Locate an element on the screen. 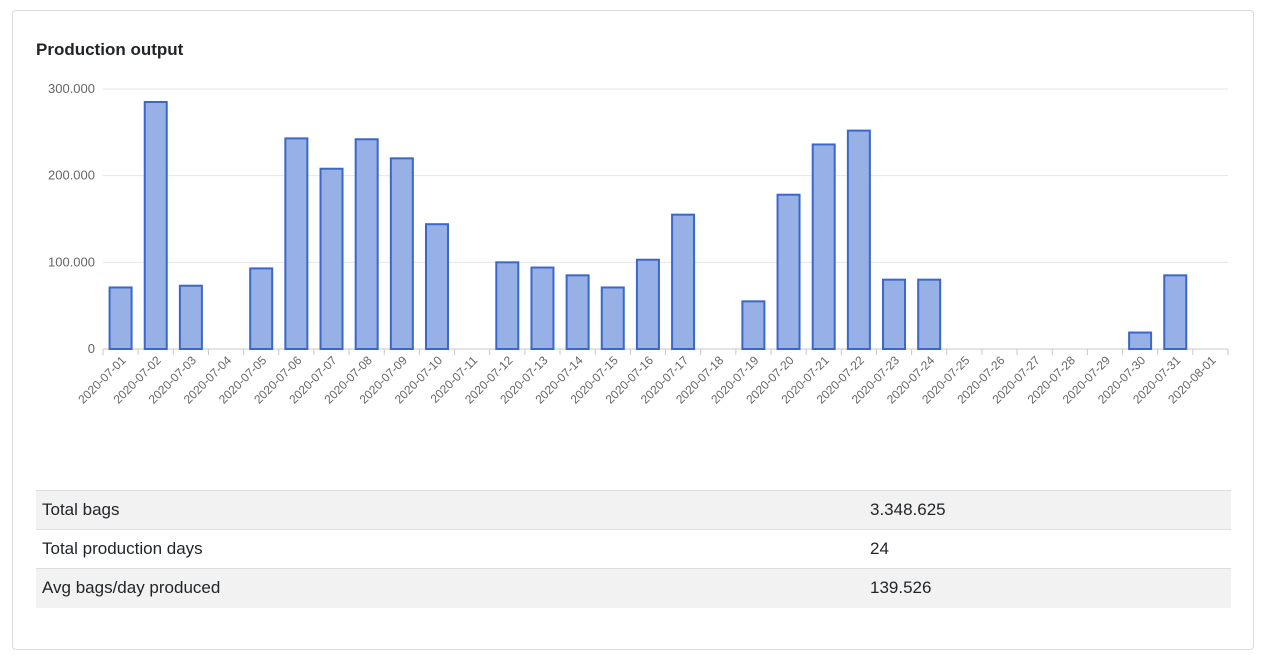 This screenshot has height=662, width=1268. y-tick-label: 200.000 is located at coordinates (71, 175).